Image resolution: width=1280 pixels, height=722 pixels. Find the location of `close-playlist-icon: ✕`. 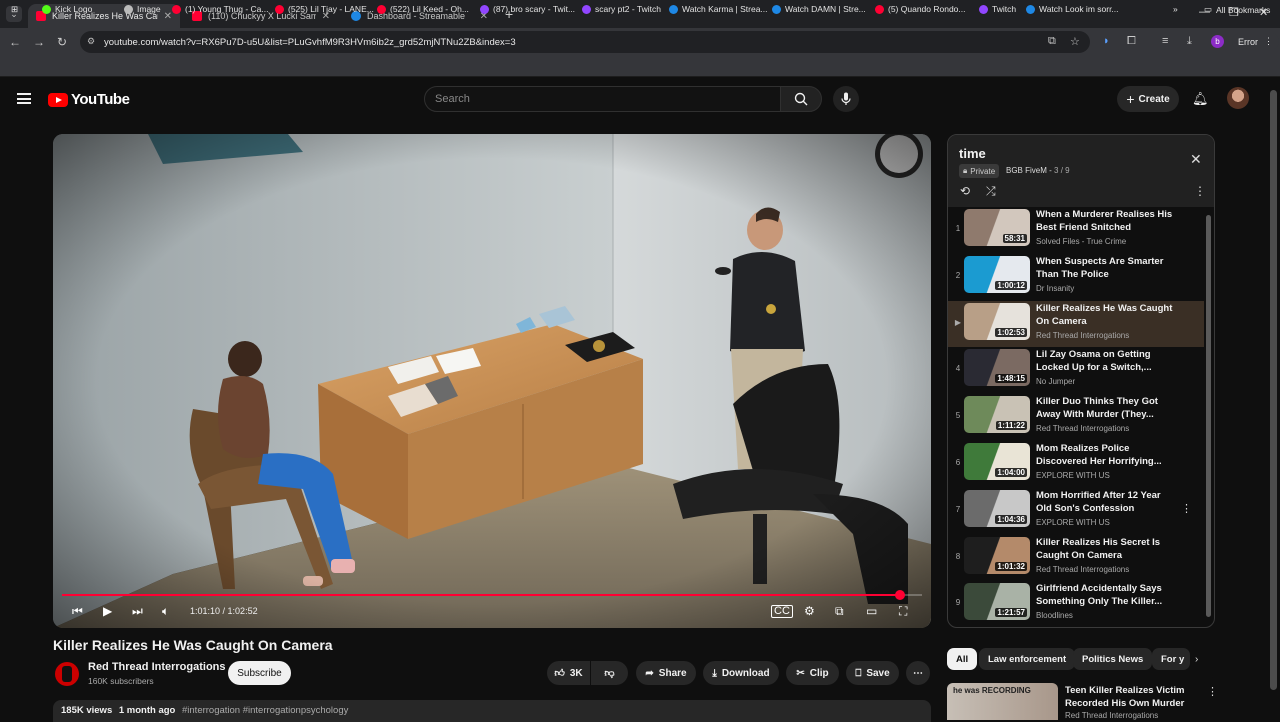

close-playlist-icon: ✕ is located at coordinates (1196, 159).